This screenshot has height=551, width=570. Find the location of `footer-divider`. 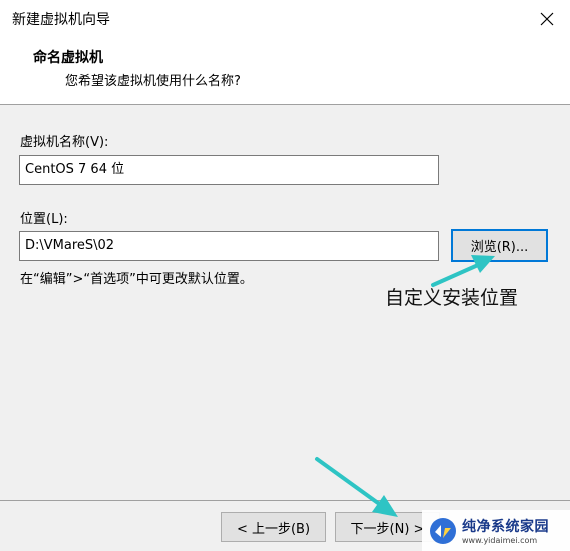

footer-divider is located at coordinates (285, 500).